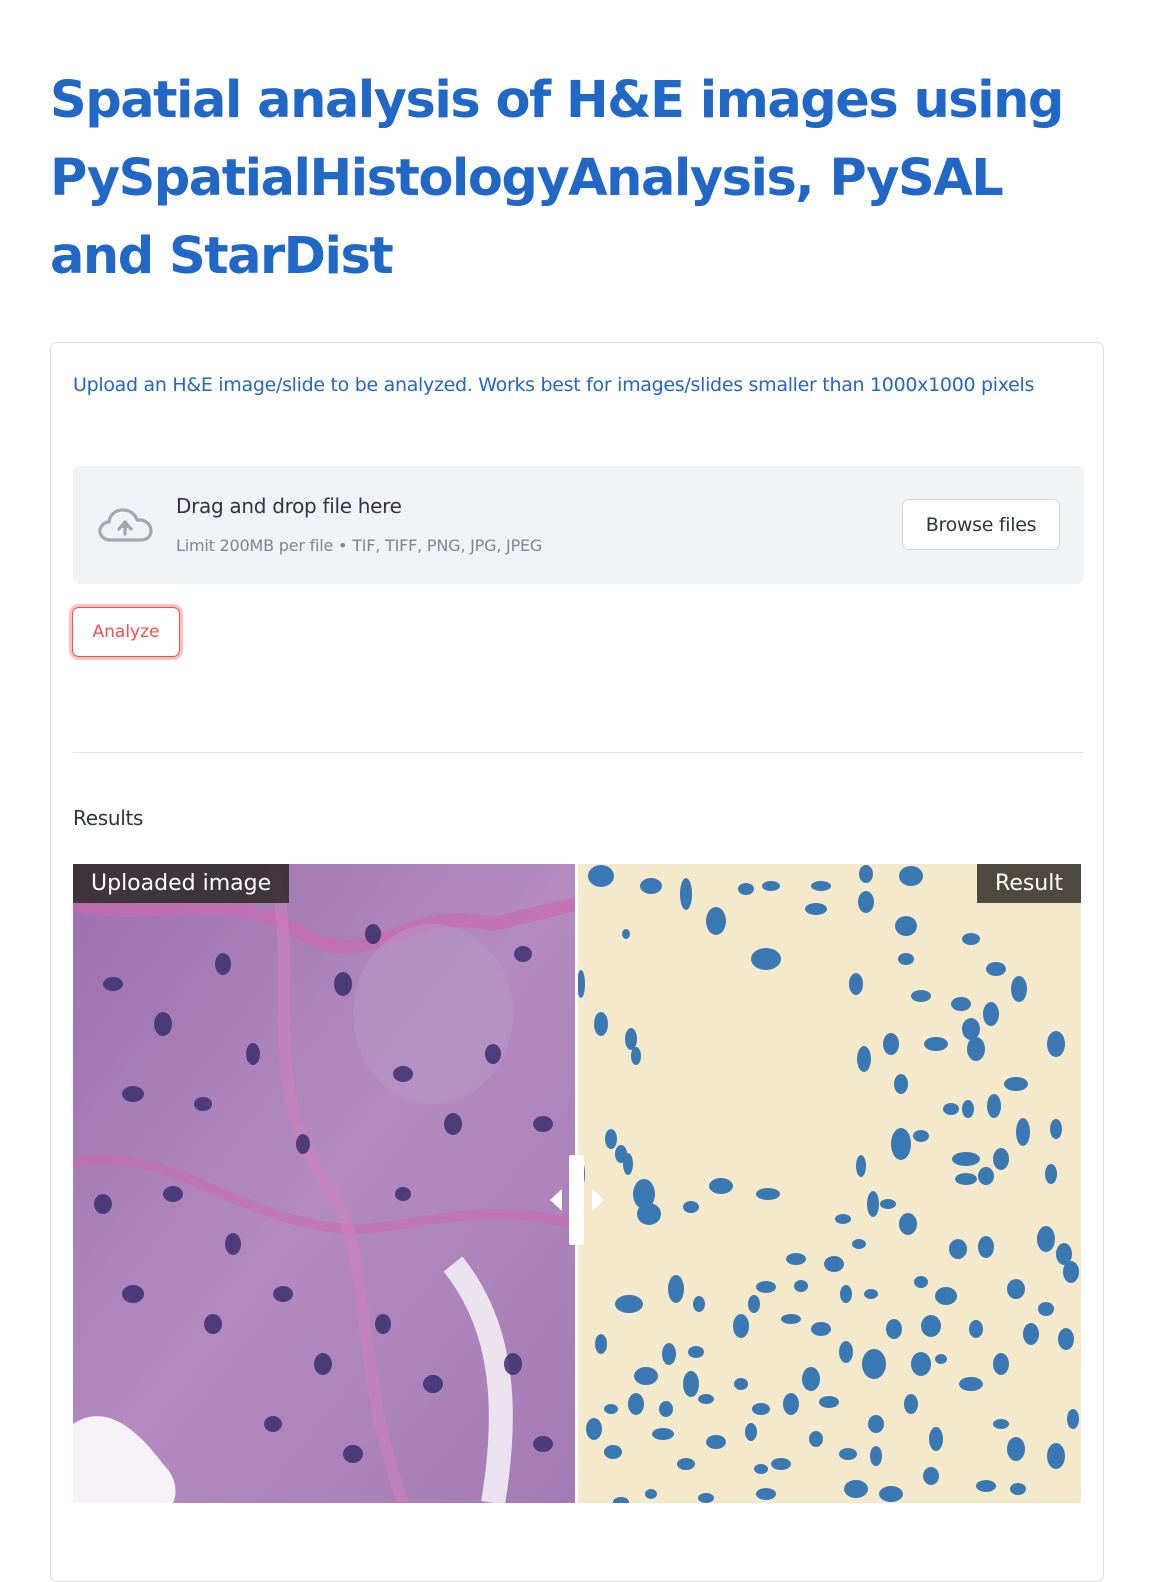 The height and width of the screenshot is (1582, 1156). What do you see at coordinates (576, 1200) in the screenshot?
I see `slider-handle` at bounding box center [576, 1200].